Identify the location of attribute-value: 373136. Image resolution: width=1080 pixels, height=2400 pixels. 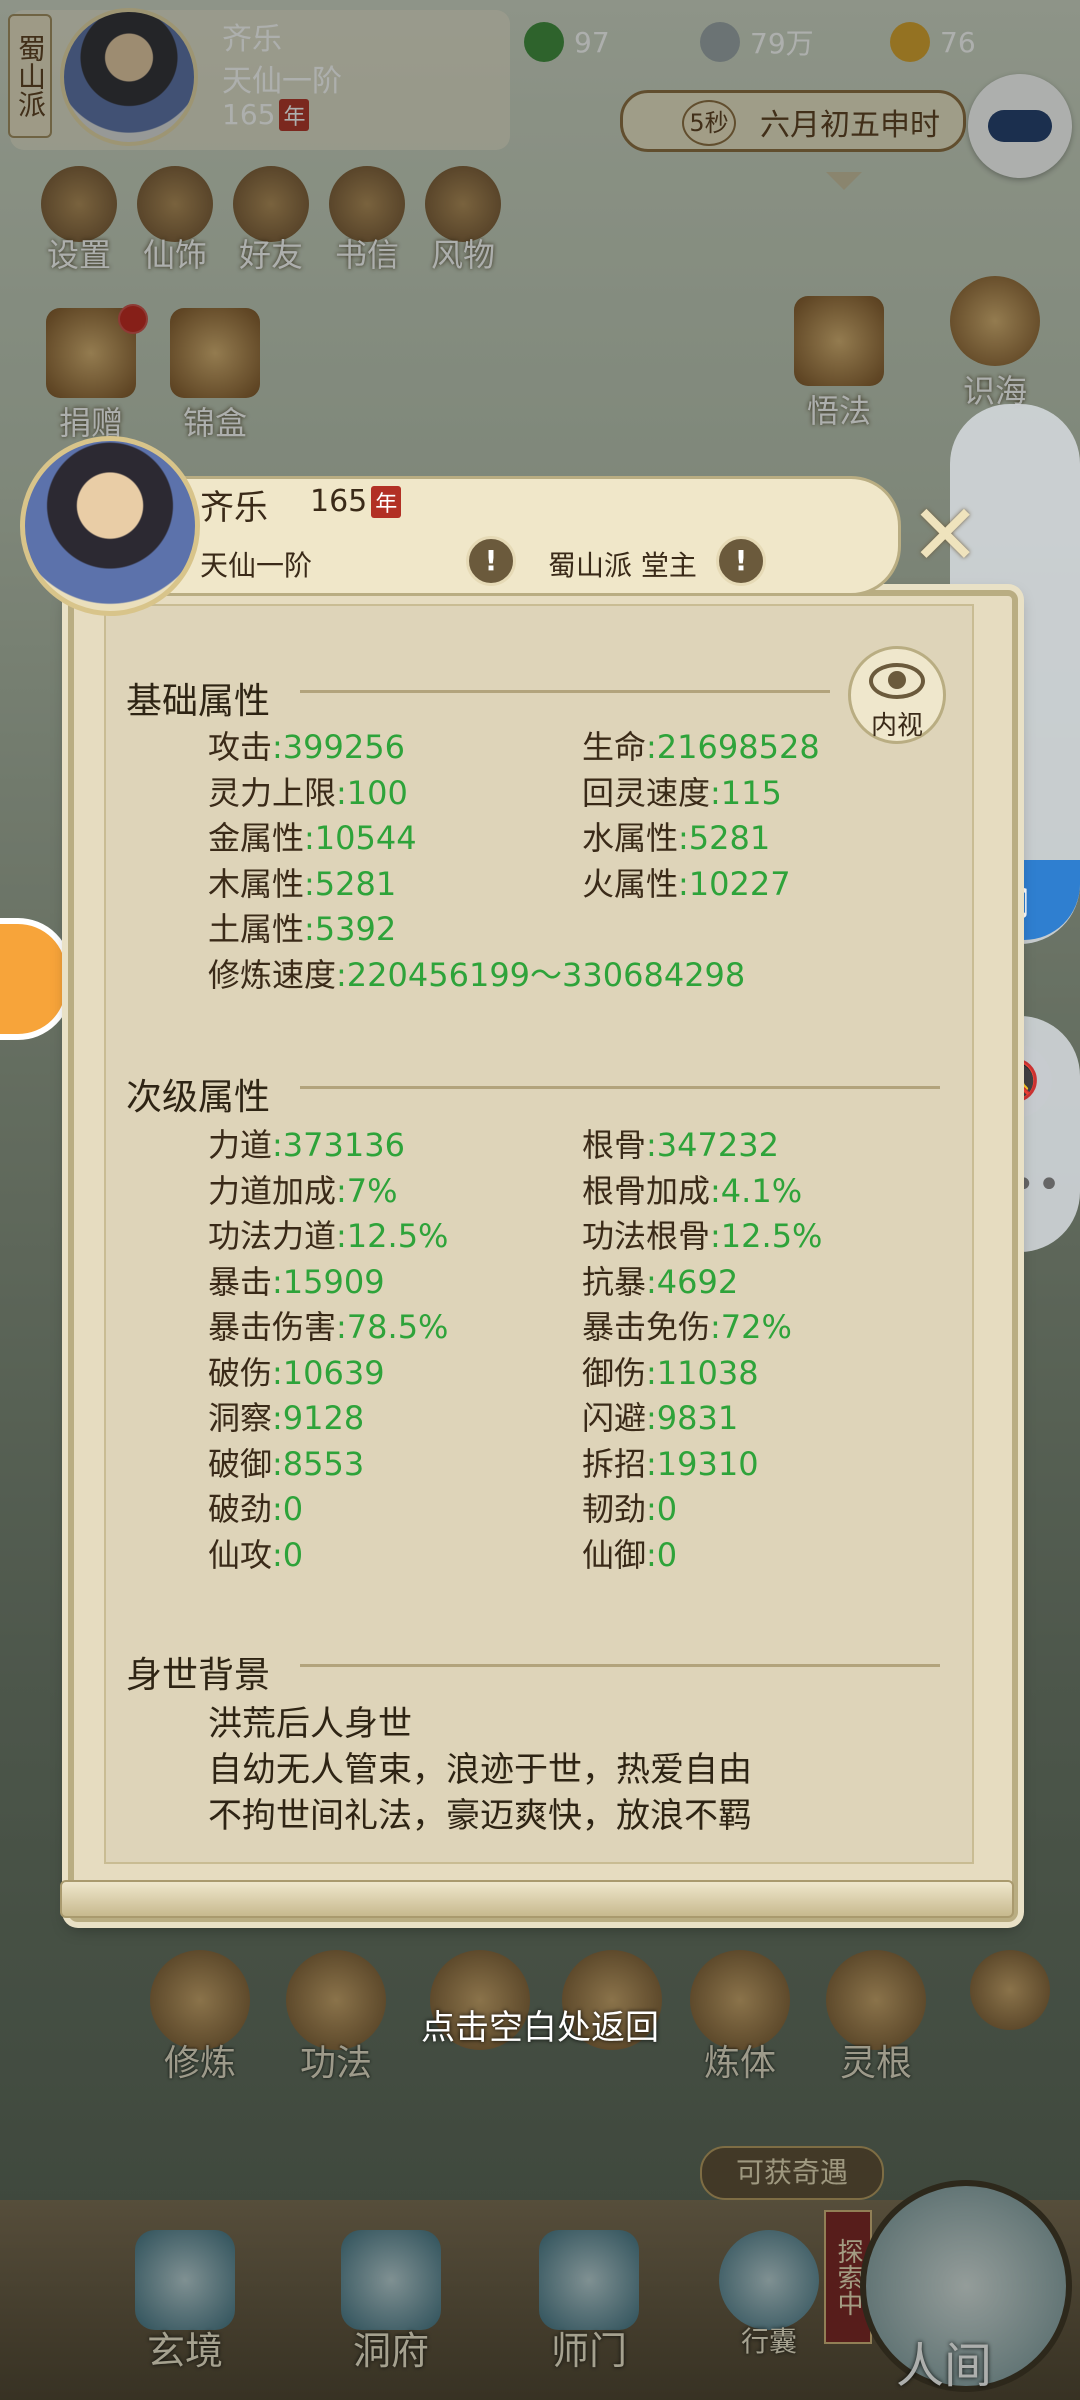
(343, 1145).